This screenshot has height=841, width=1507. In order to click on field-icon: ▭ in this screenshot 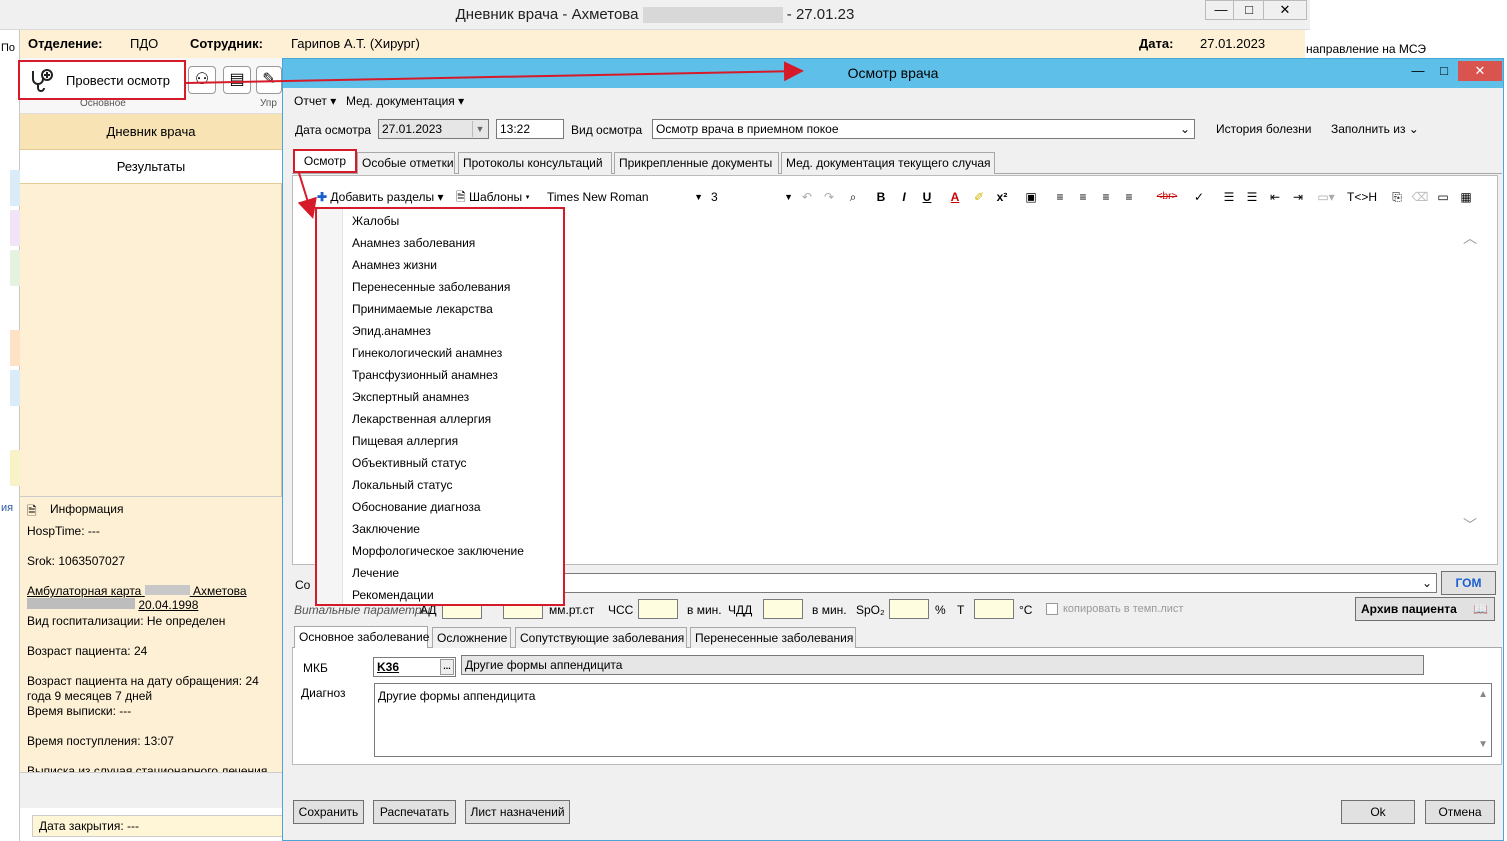, I will do `click(1443, 197)`.